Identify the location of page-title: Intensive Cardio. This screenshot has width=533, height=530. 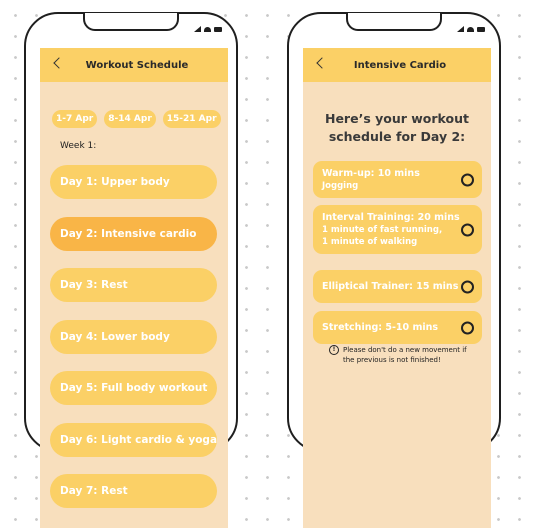
(400, 65).